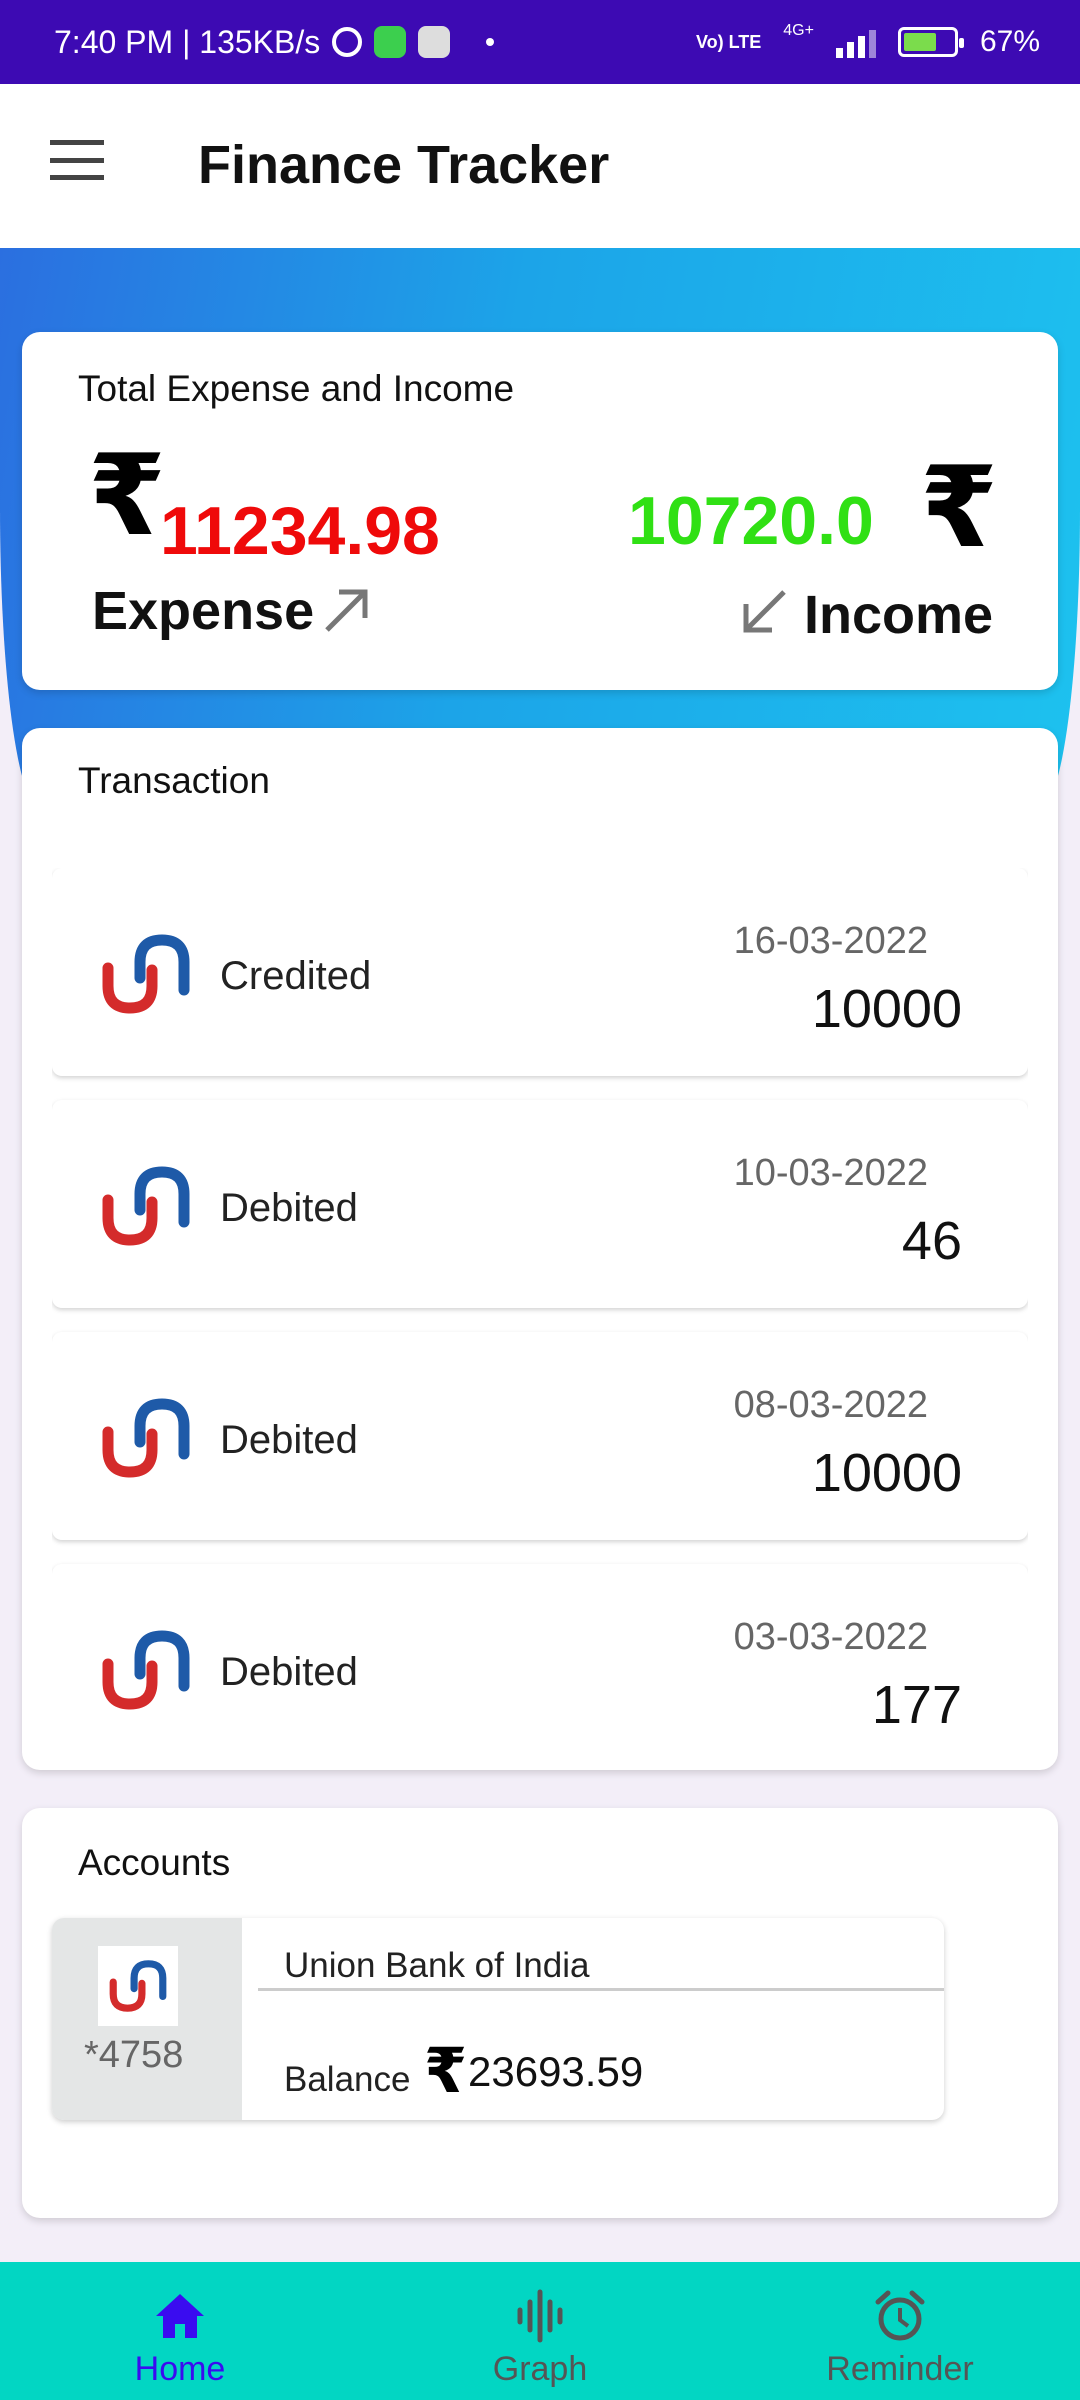 The width and height of the screenshot is (1080, 2400). What do you see at coordinates (437, 1965) in the screenshot?
I see `bank-name: Union Bank of India` at bounding box center [437, 1965].